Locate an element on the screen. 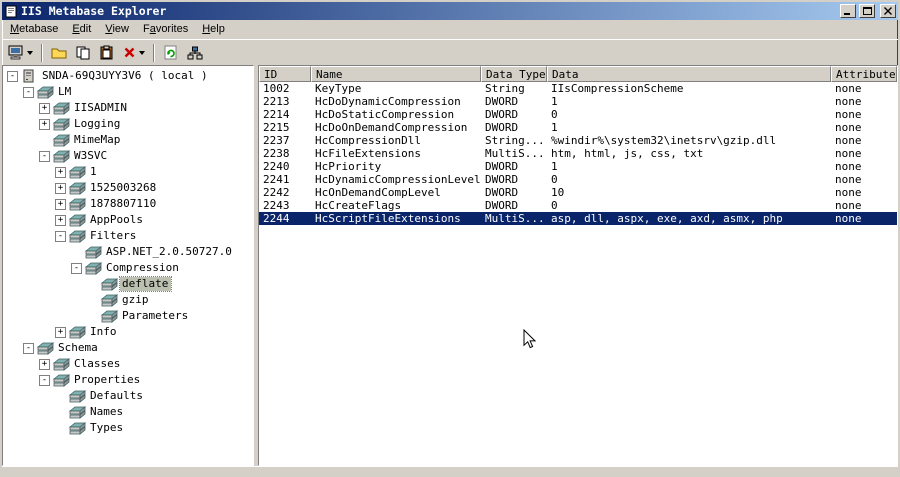 Image resolution: width=900 pixels, height=477 pixels. tree-item-compression: - Compression is located at coordinates (128, 268).